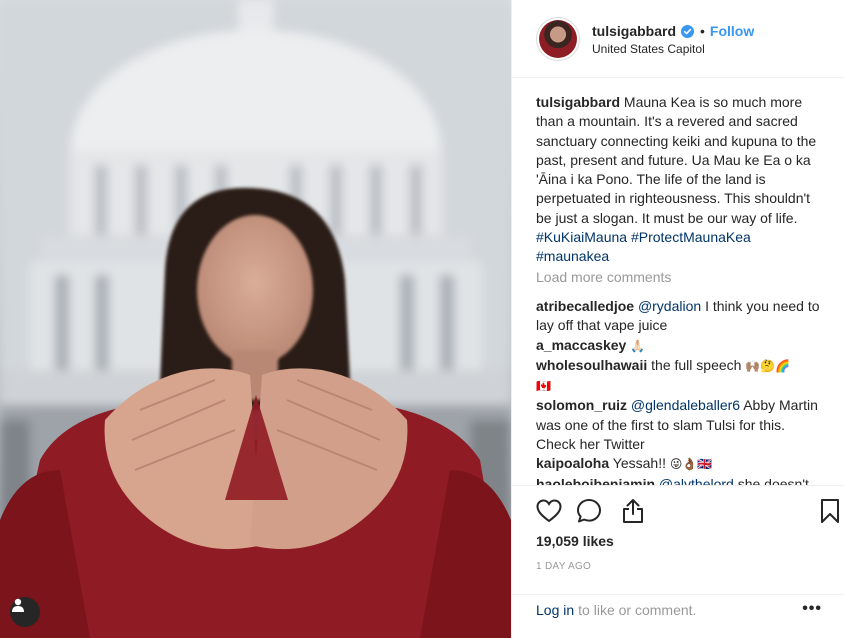  I want to click on comment-username: a_maccaskey, so click(581, 345).